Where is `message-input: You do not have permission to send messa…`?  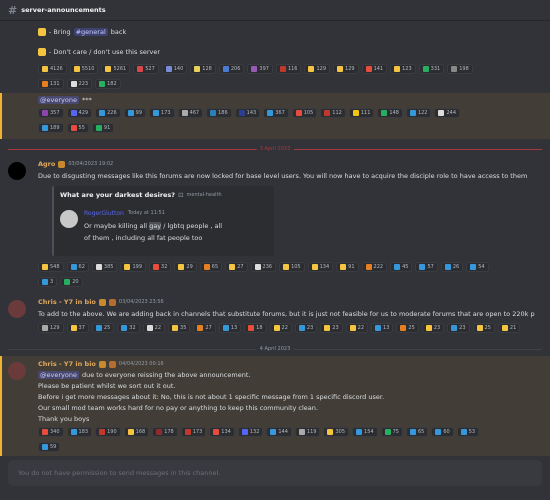
message-input: You do not have permission to send messa… is located at coordinates (275, 473).